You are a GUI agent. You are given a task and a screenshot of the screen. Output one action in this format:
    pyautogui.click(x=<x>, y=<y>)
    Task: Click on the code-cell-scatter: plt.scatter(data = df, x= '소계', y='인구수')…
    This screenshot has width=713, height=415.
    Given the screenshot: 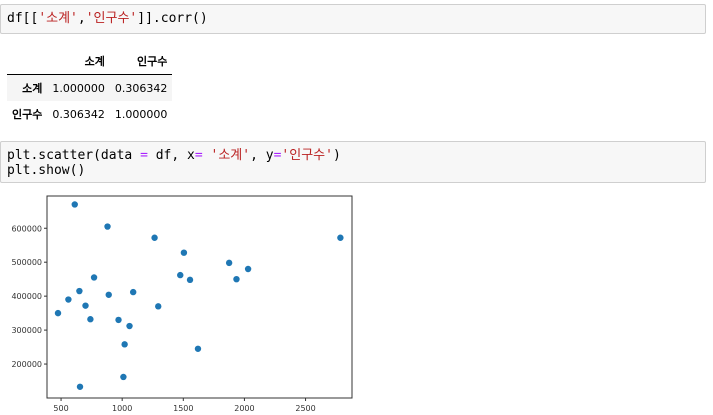 What is the action you would take?
    pyautogui.click(x=353, y=162)
    